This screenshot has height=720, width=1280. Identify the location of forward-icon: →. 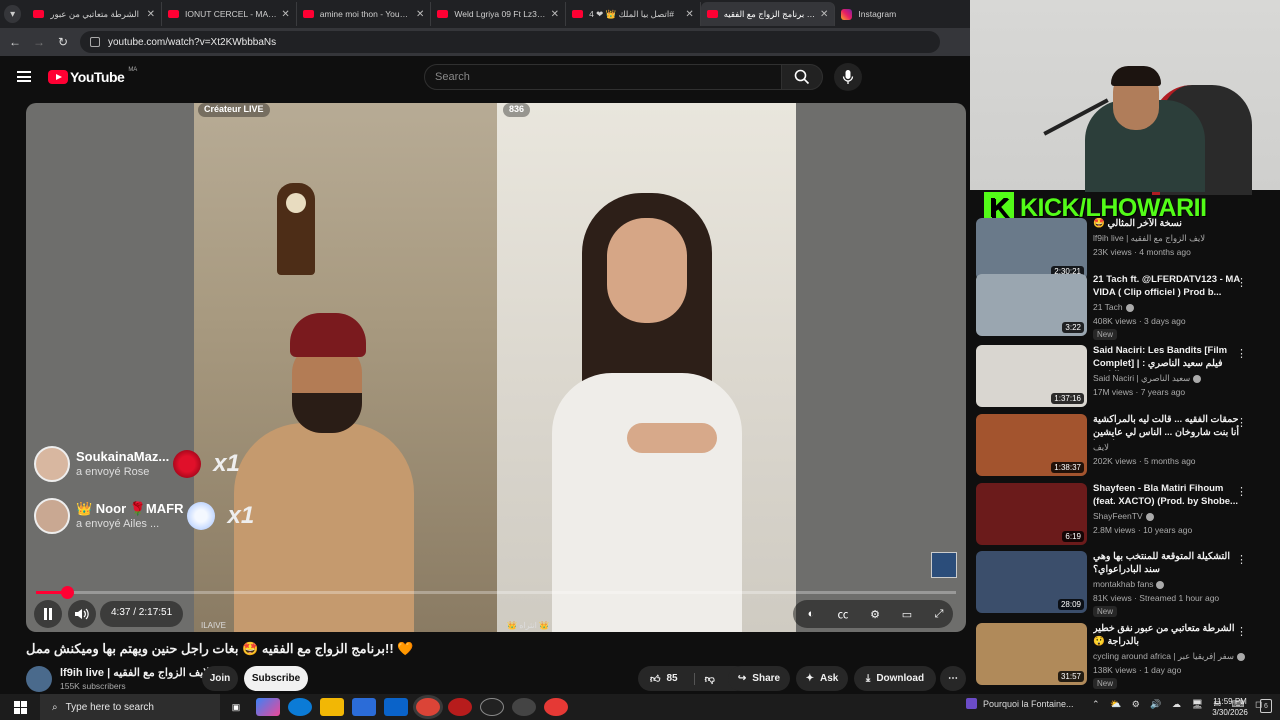
(39, 42).